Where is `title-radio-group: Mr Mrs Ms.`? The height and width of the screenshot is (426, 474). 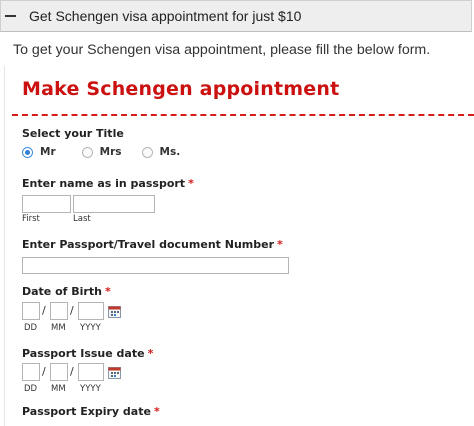
title-radio-group: Mr Mrs Ms. is located at coordinates (107, 152).